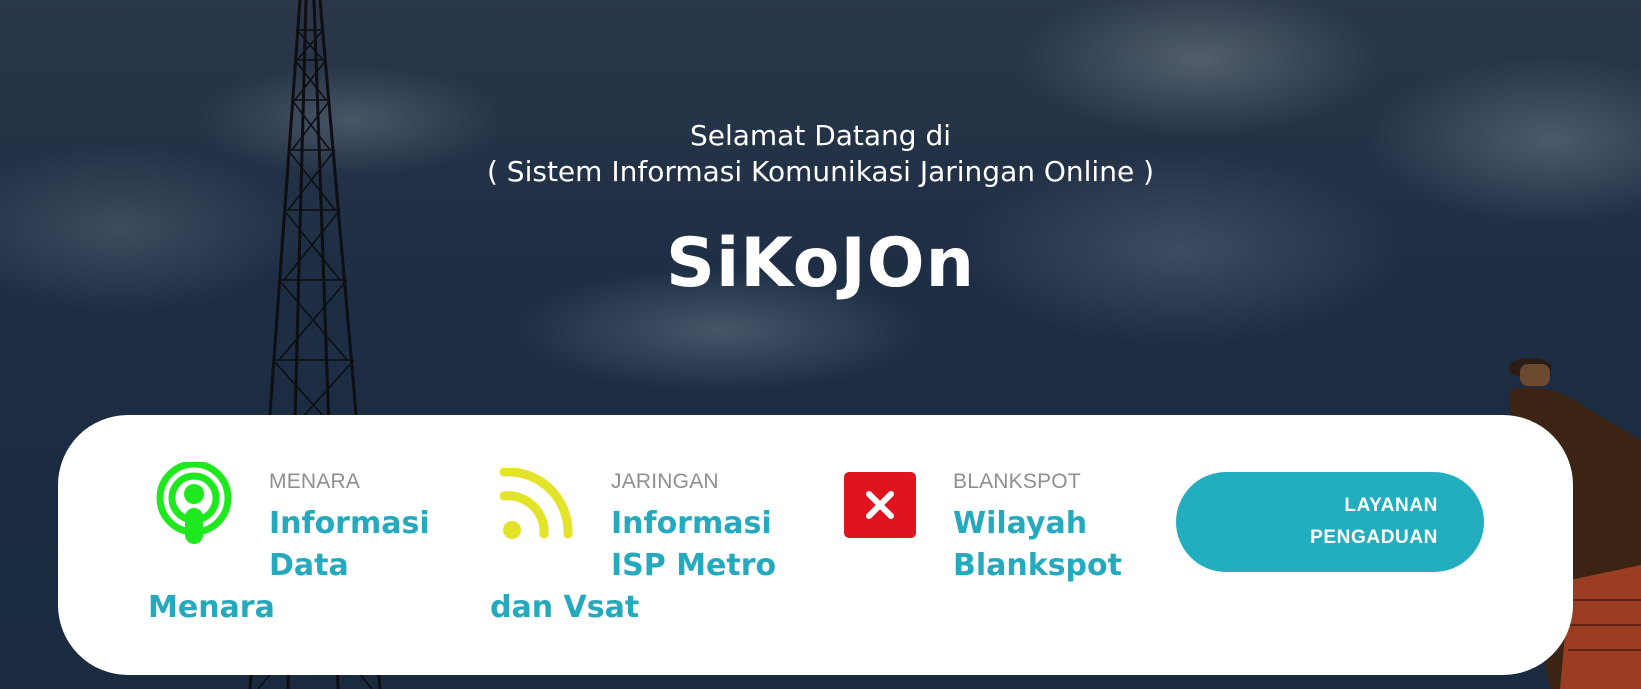  What do you see at coordinates (565, 607) in the screenshot?
I see `feature-title-line: dan Vsat` at bounding box center [565, 607].